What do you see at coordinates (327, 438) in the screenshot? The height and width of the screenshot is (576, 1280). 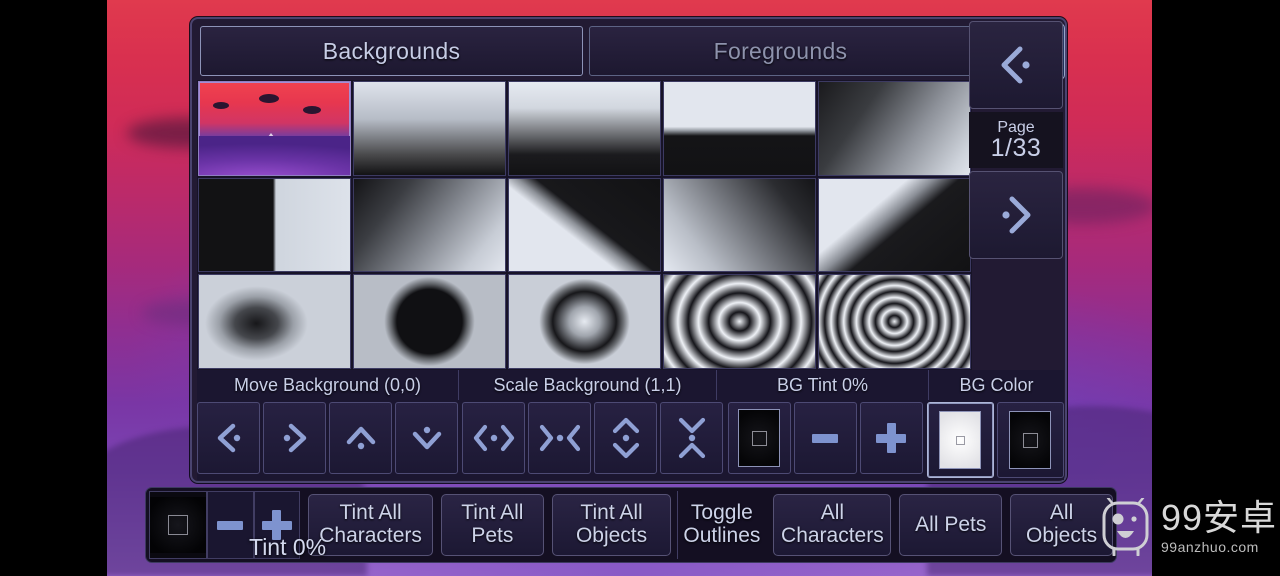 I see `move-button-group` at bounding box center [327, 438].